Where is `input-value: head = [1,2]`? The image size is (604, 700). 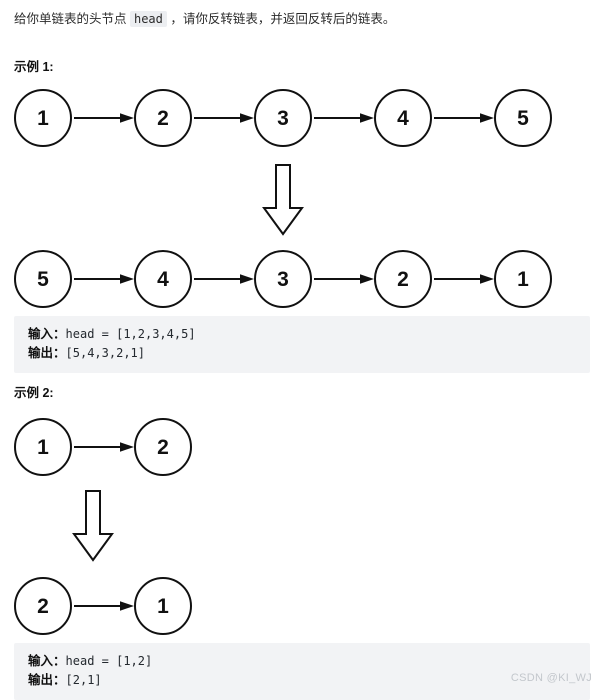 input-value: head = [1,2] is located at coordinates (109, 661).